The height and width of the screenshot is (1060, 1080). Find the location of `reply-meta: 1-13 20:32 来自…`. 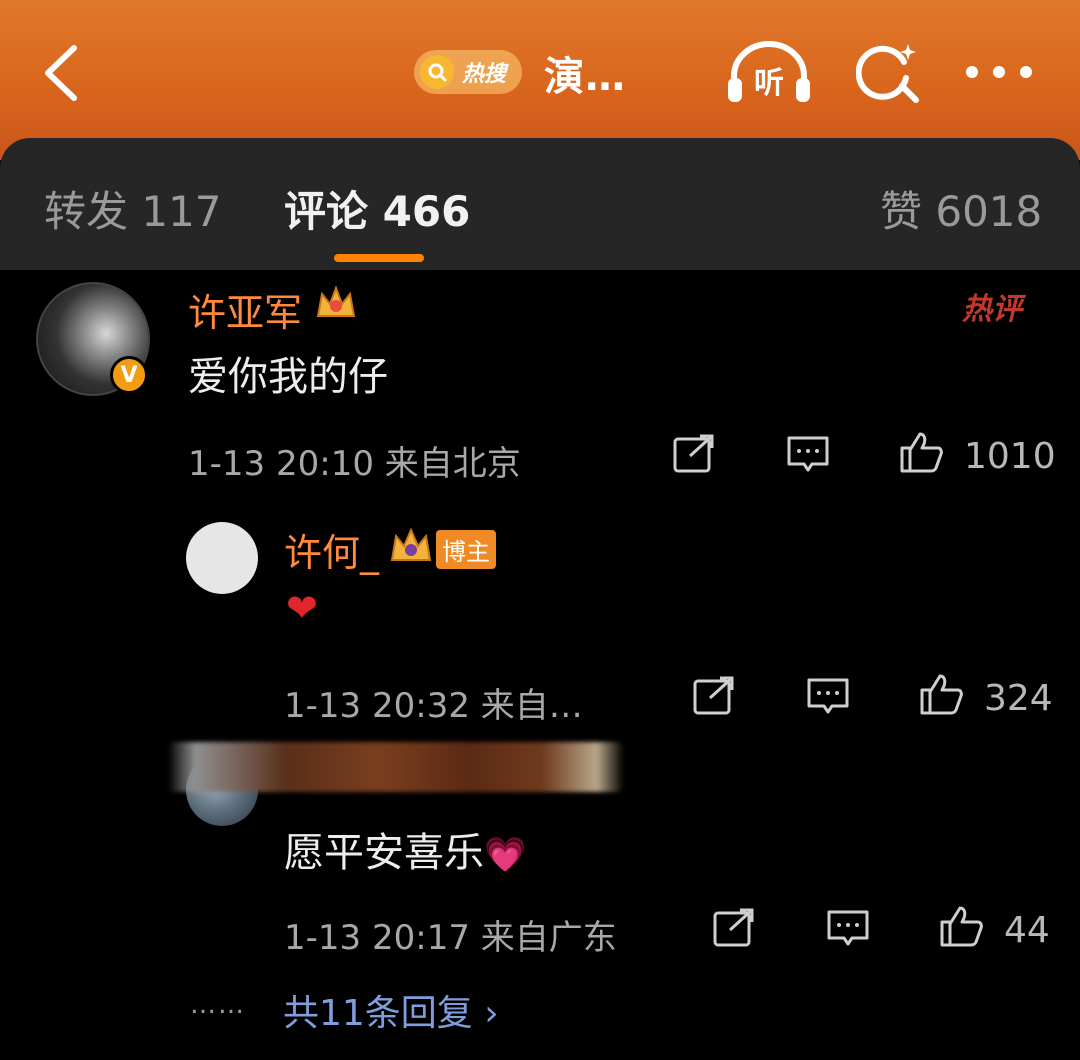

reply-meta: 1-13 20:32 来自… is located at coordinates (433, 702).